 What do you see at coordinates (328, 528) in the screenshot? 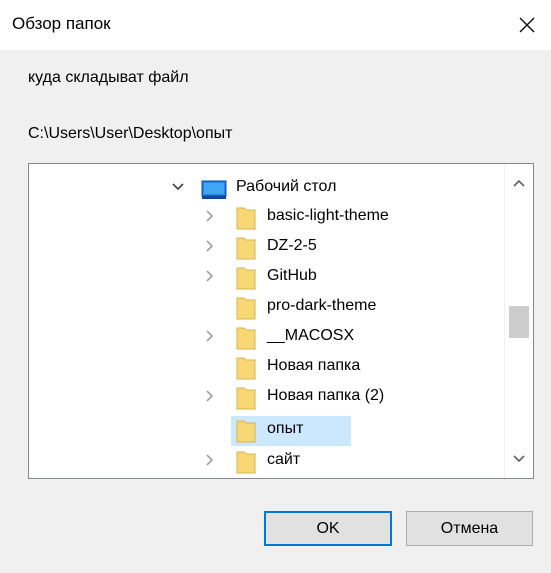
I see `ok-button: OK` at bounding box center [328, 528].